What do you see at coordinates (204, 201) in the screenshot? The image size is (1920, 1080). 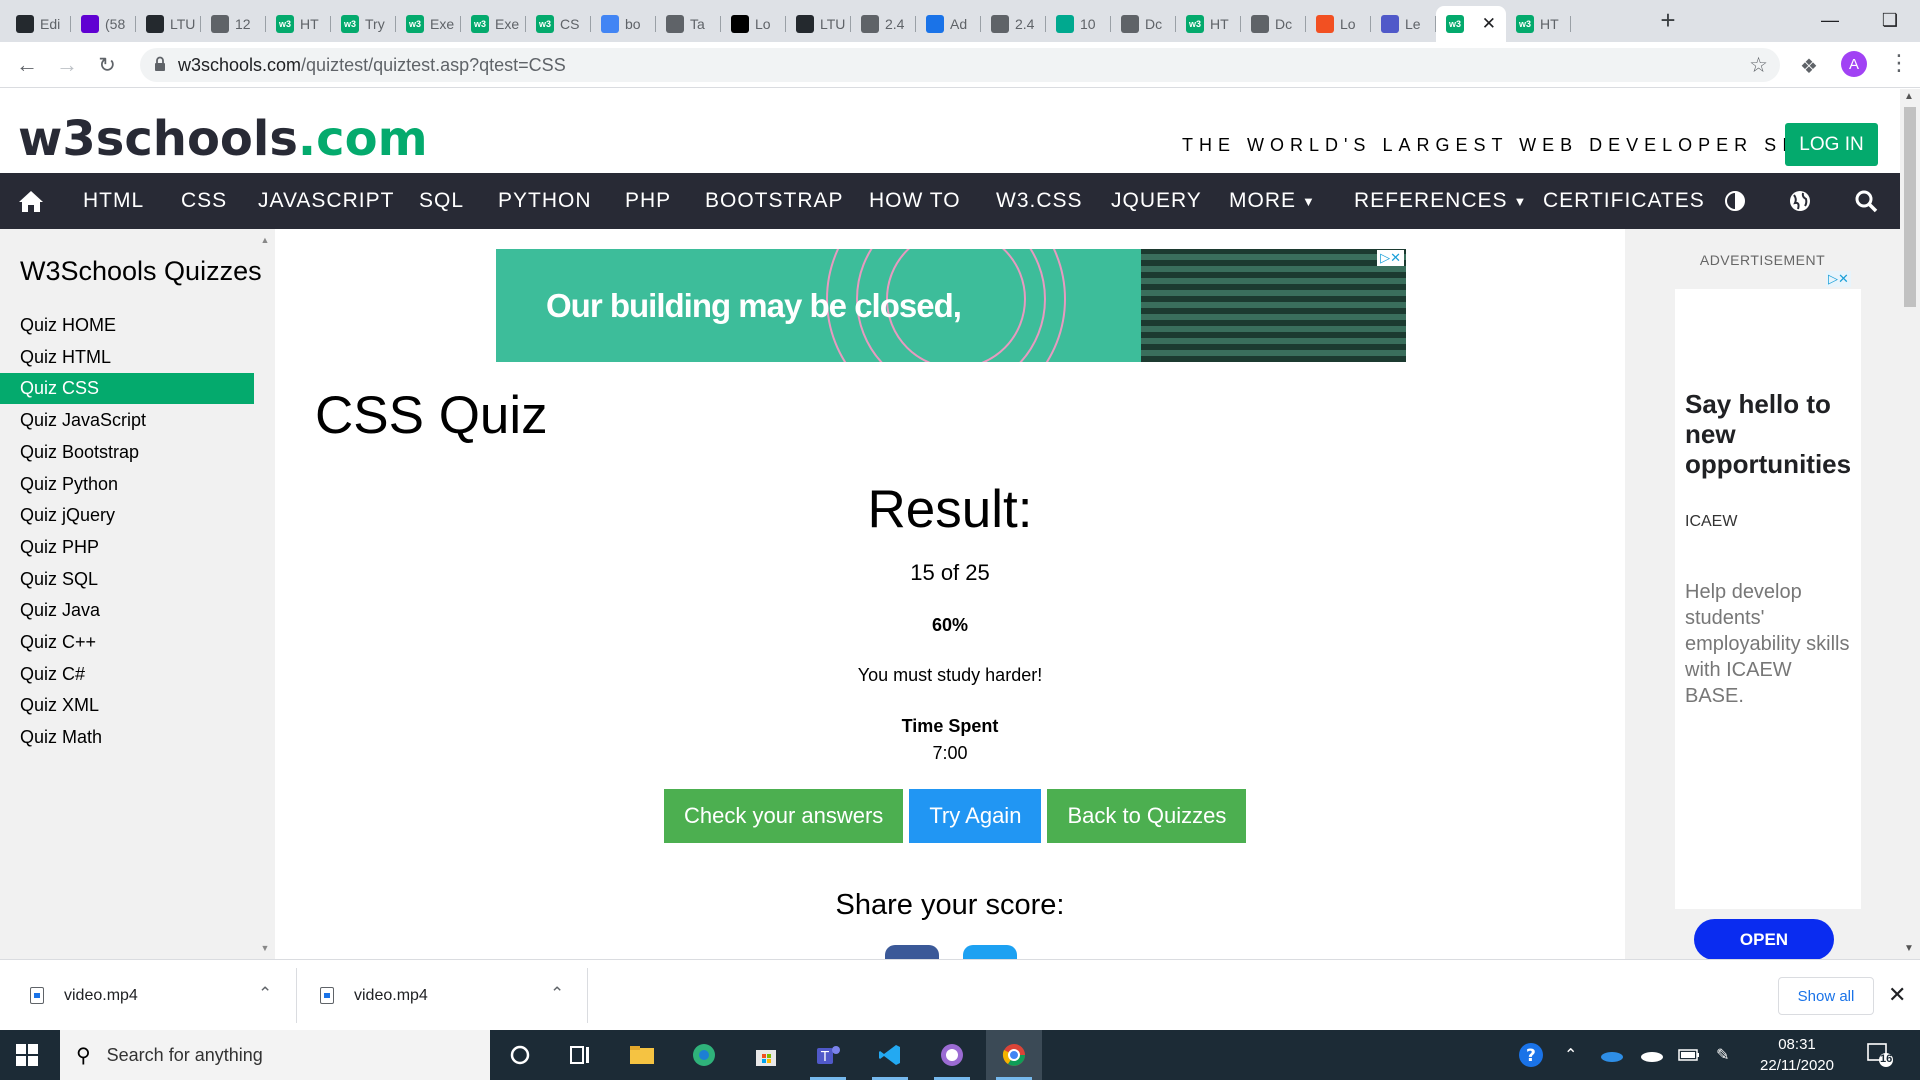 I see `nav-css: CSS` at bounding box center [204, 201].